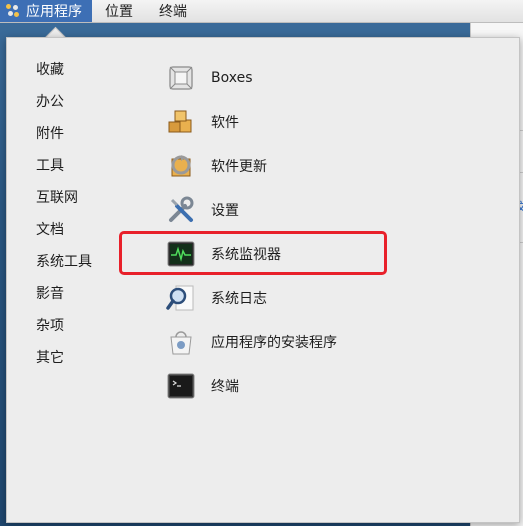 The height and width of the screenshot is (526, 523). Describe the element at coordinates (232, 78) in the screenshot. I see `app-label: Boxes` at that location.